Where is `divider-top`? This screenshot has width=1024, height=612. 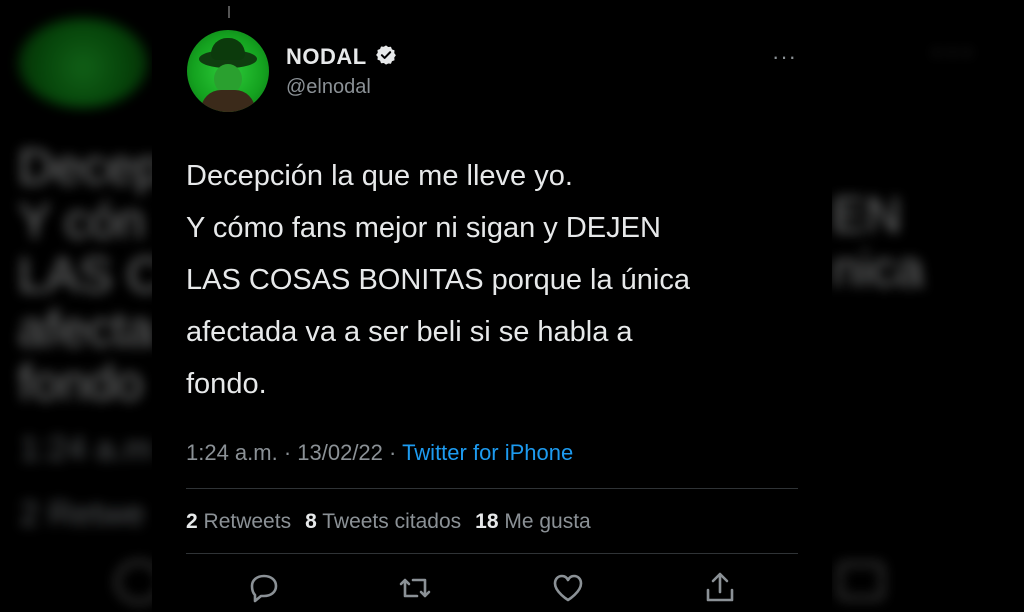
divider-top is located at coordinates (492, 488).